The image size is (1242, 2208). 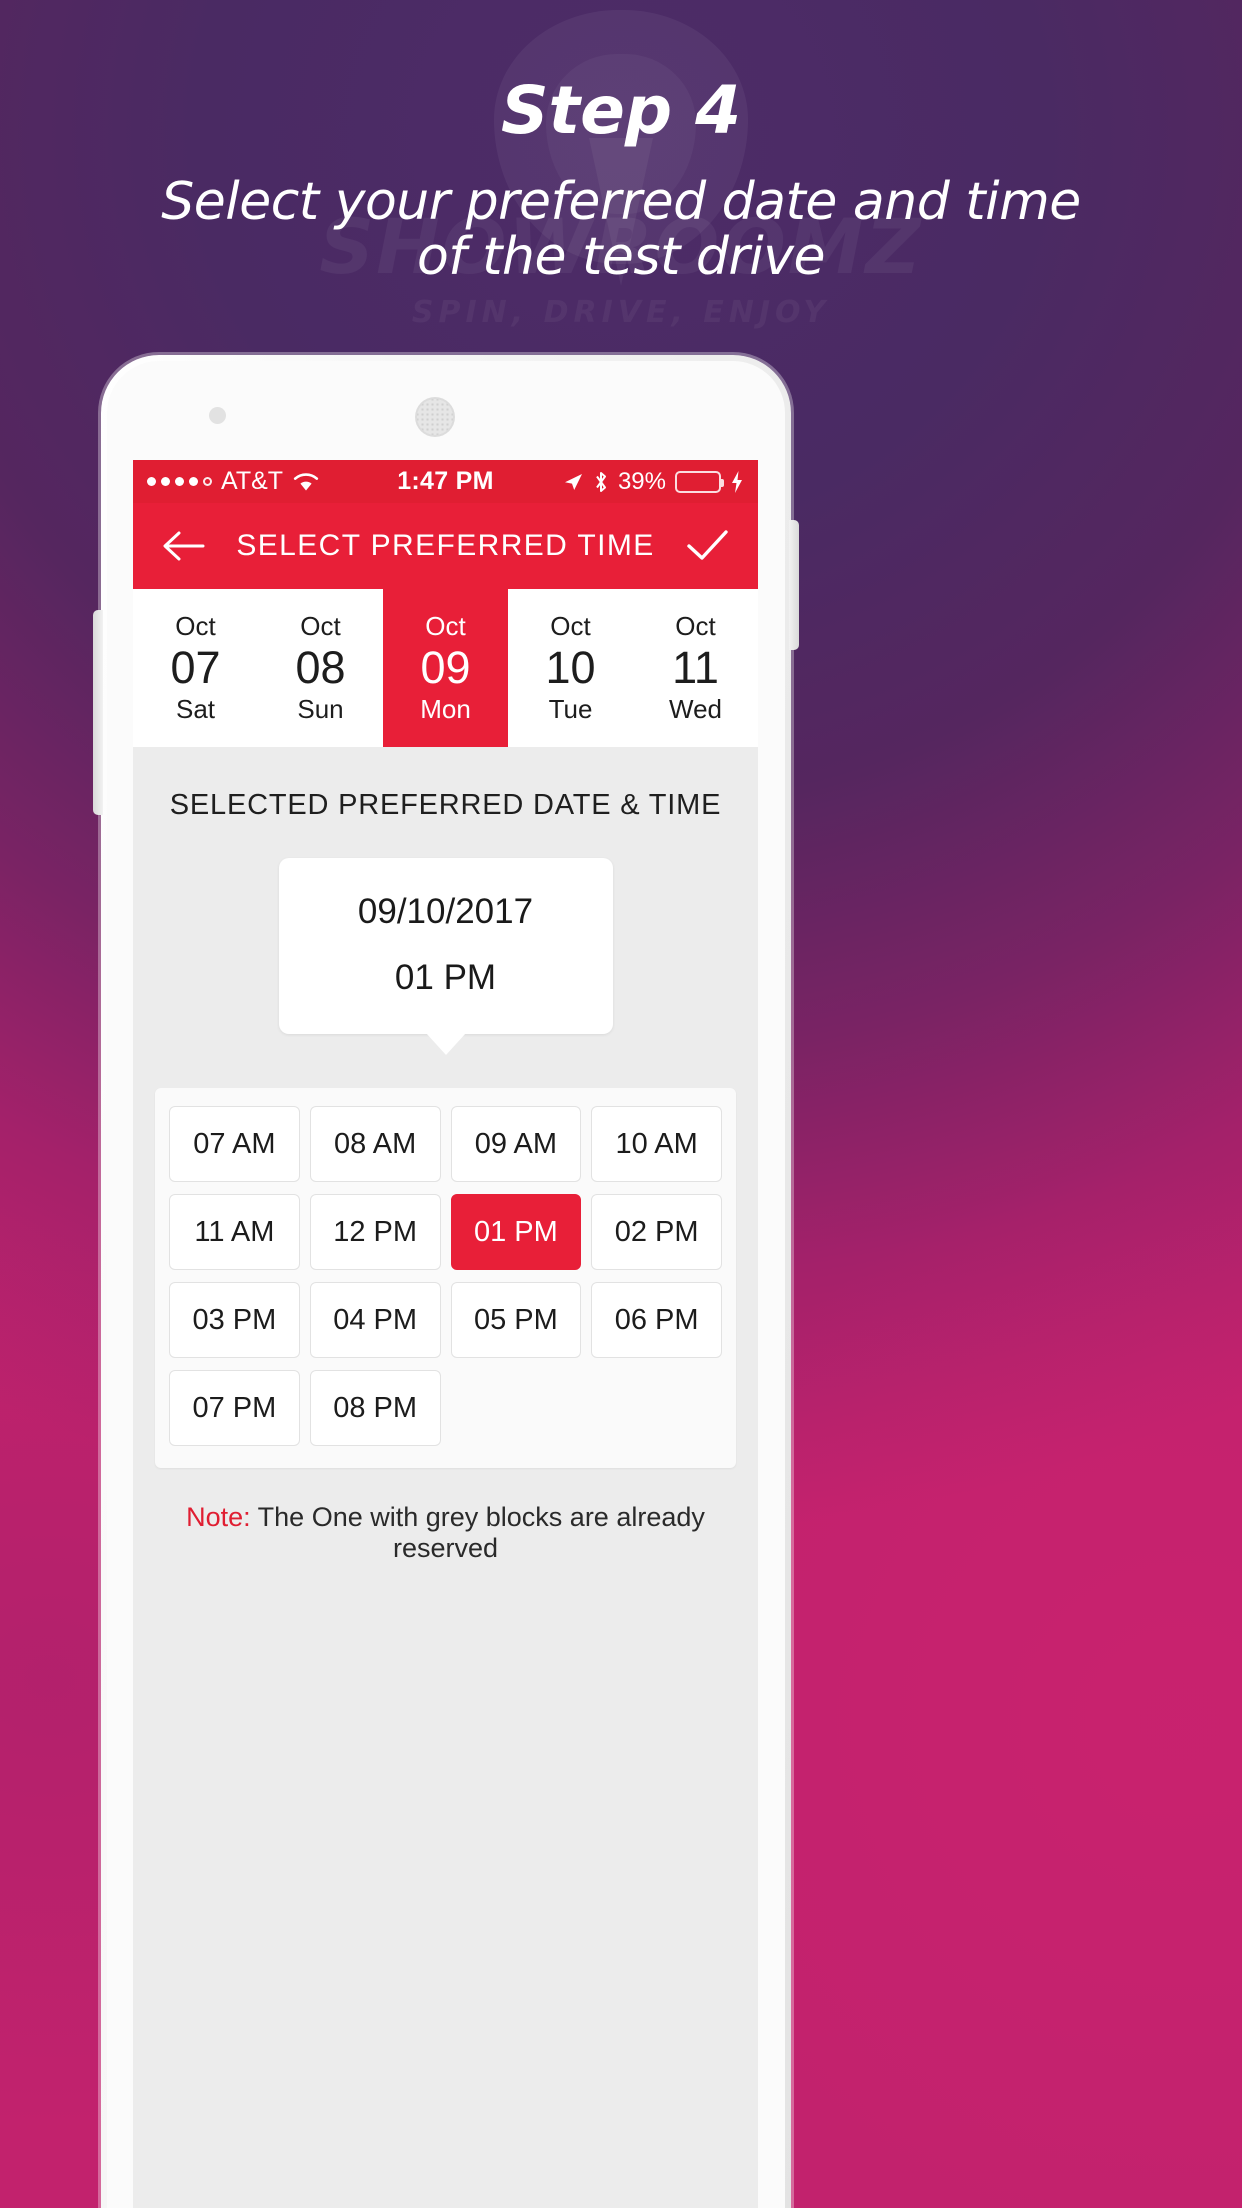 I want to click on date-cell-day: 08, so click(x=320, y=668).